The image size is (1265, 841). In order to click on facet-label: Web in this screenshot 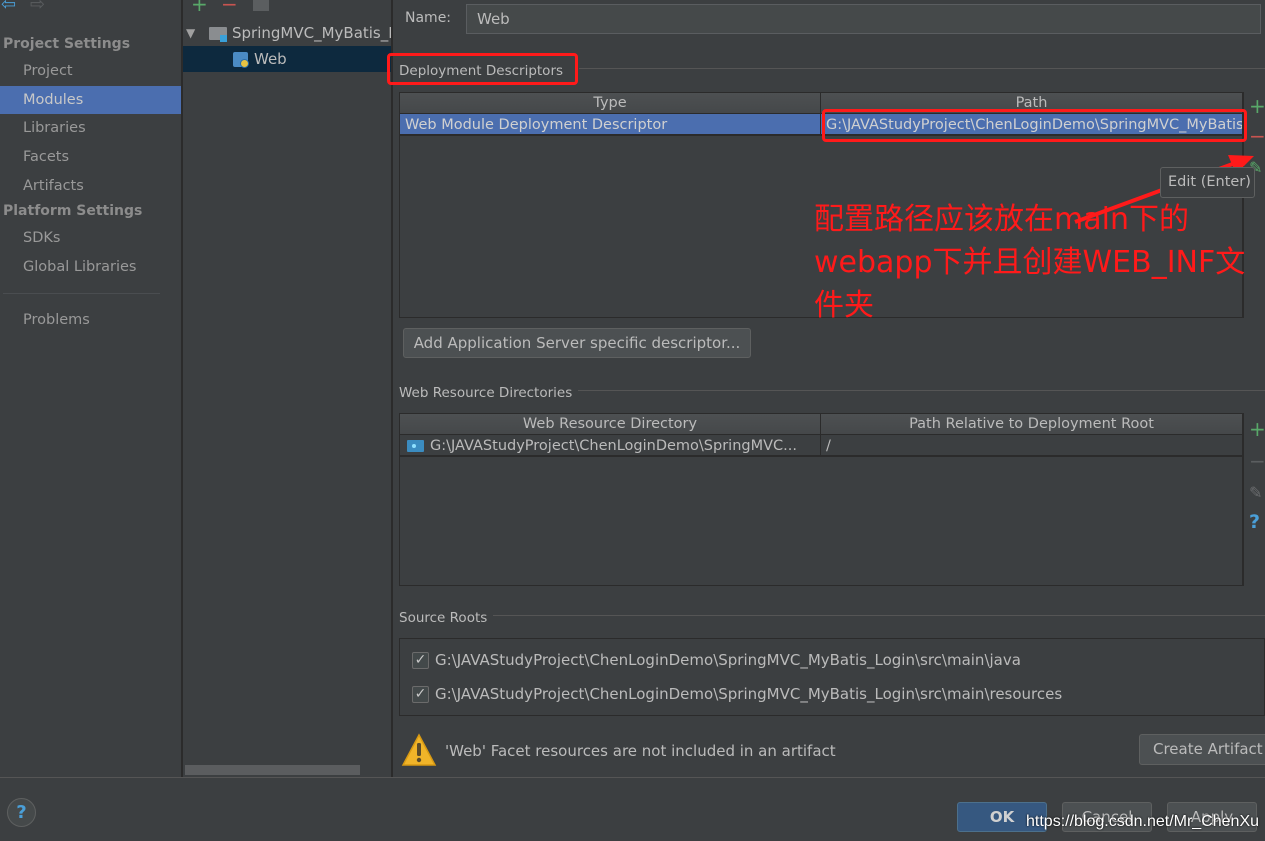, I will do `click(270, 59)`.